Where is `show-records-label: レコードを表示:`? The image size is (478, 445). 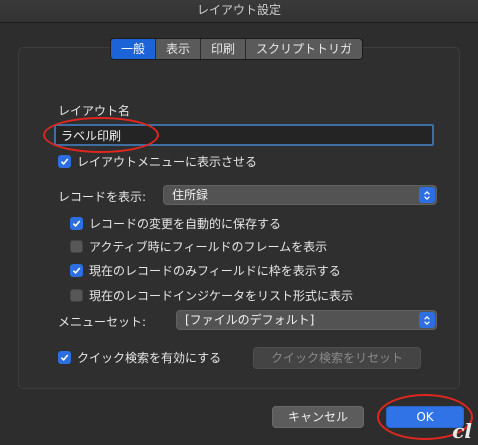
show-records-label: レコードを表示: is located at coordinates (102, 197).